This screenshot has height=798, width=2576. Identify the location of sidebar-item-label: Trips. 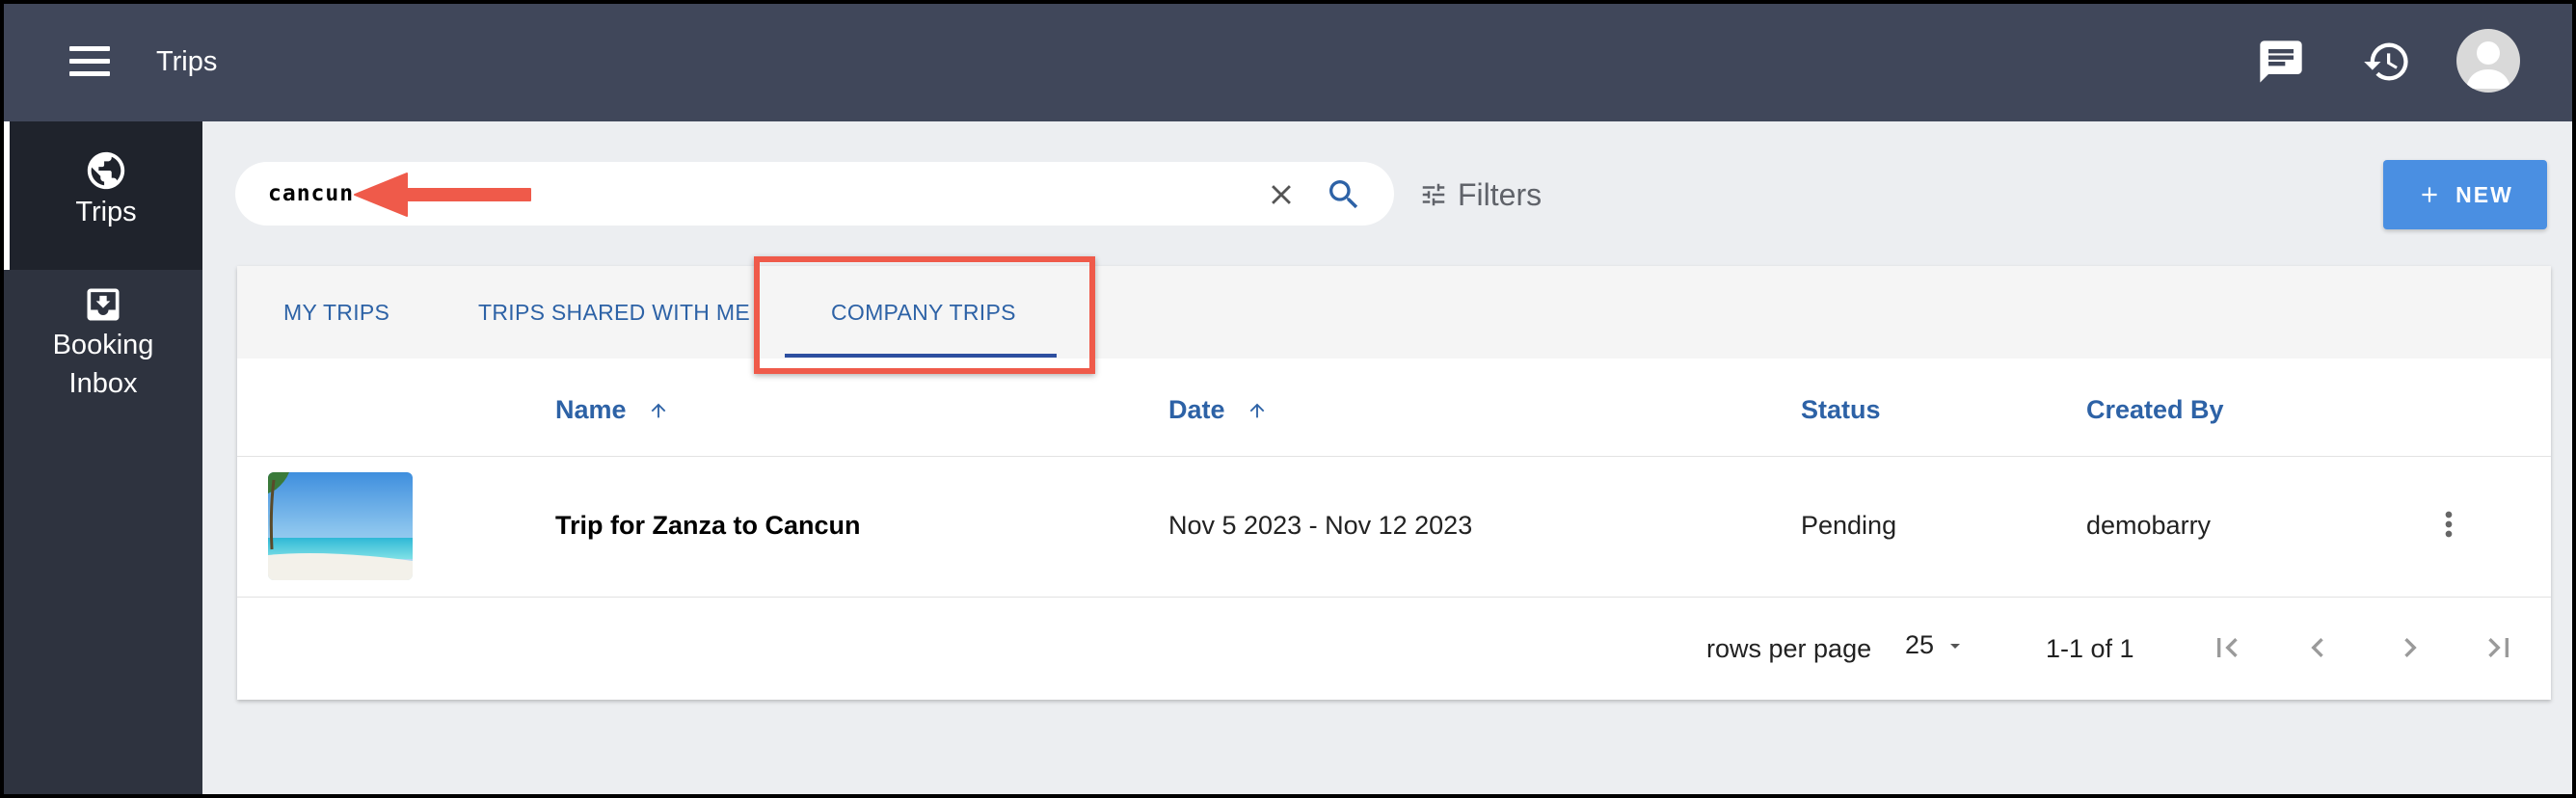
(106, 212).